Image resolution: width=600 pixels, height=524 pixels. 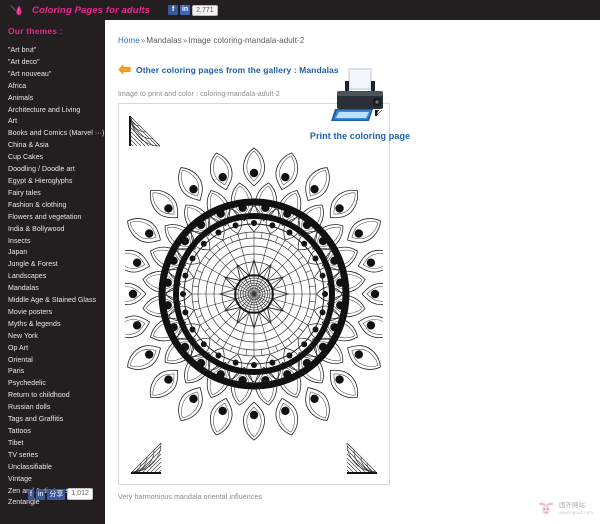 I want to click on header-share-count: 2,771, so click(x=205, y=10).